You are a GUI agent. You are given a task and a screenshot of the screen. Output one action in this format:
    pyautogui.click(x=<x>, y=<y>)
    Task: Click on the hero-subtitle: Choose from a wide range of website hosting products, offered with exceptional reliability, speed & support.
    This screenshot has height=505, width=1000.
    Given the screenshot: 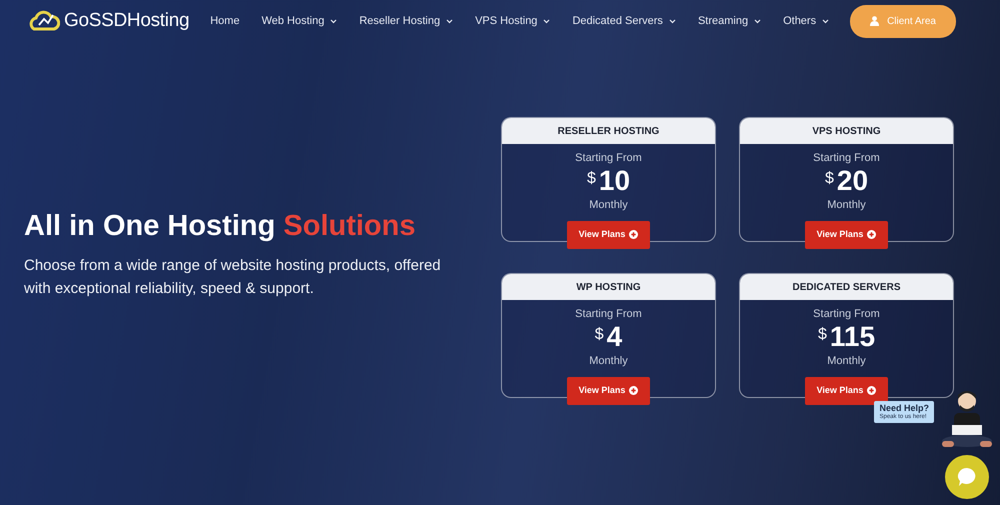 What is the action you would take?
    pyautogui.click(x=233, y=277)
    